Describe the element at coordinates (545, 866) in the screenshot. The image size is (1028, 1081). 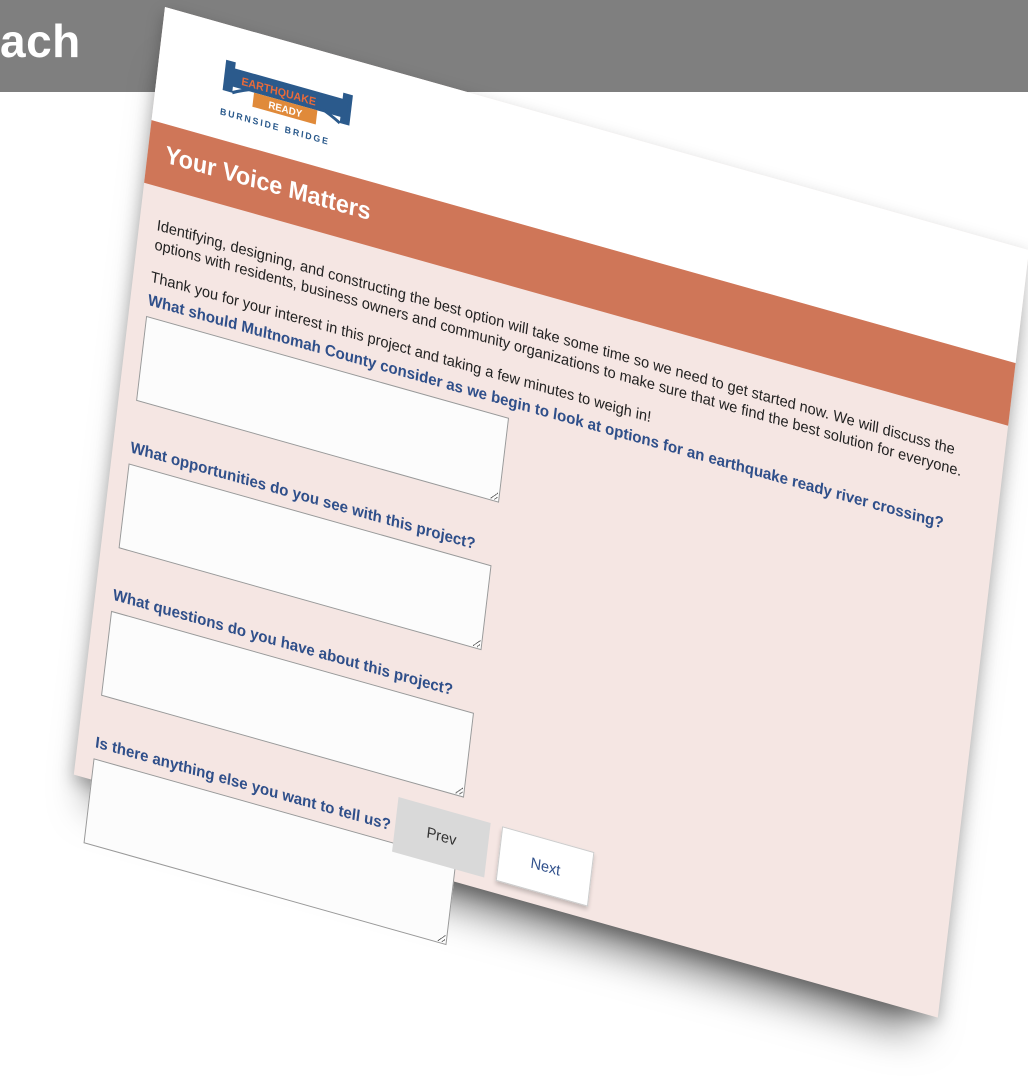
I see `next-button: Next` at that location.